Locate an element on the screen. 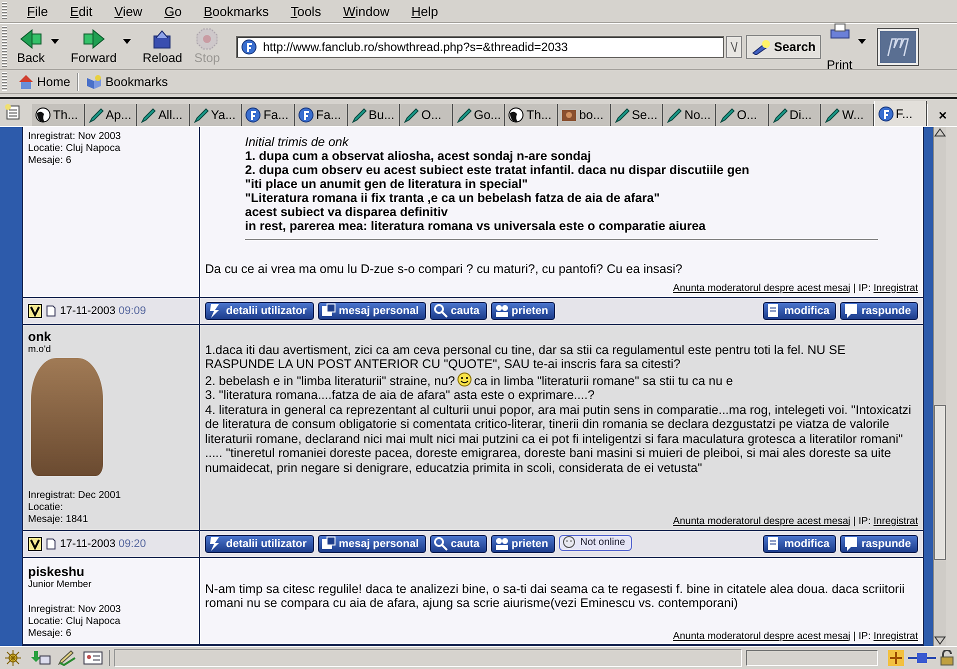 This screenshot has height=669, width=957. bookmarks-button: Bookmarks is located at coordinates (127, 82).